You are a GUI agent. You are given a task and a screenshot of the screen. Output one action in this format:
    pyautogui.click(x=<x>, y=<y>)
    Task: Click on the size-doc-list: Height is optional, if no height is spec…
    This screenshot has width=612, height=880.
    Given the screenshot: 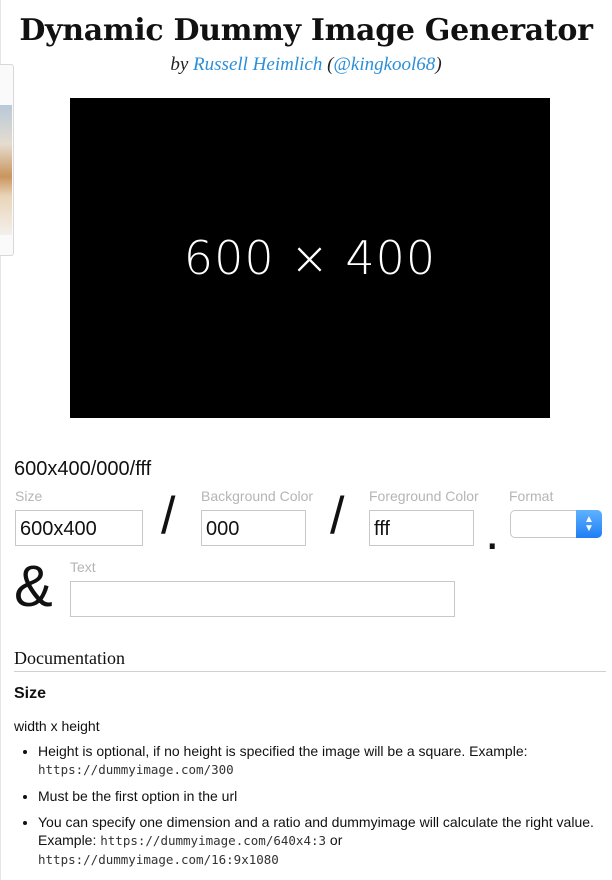 What is the action you would take?
    pyautogui.click(x=313, y=809)
    